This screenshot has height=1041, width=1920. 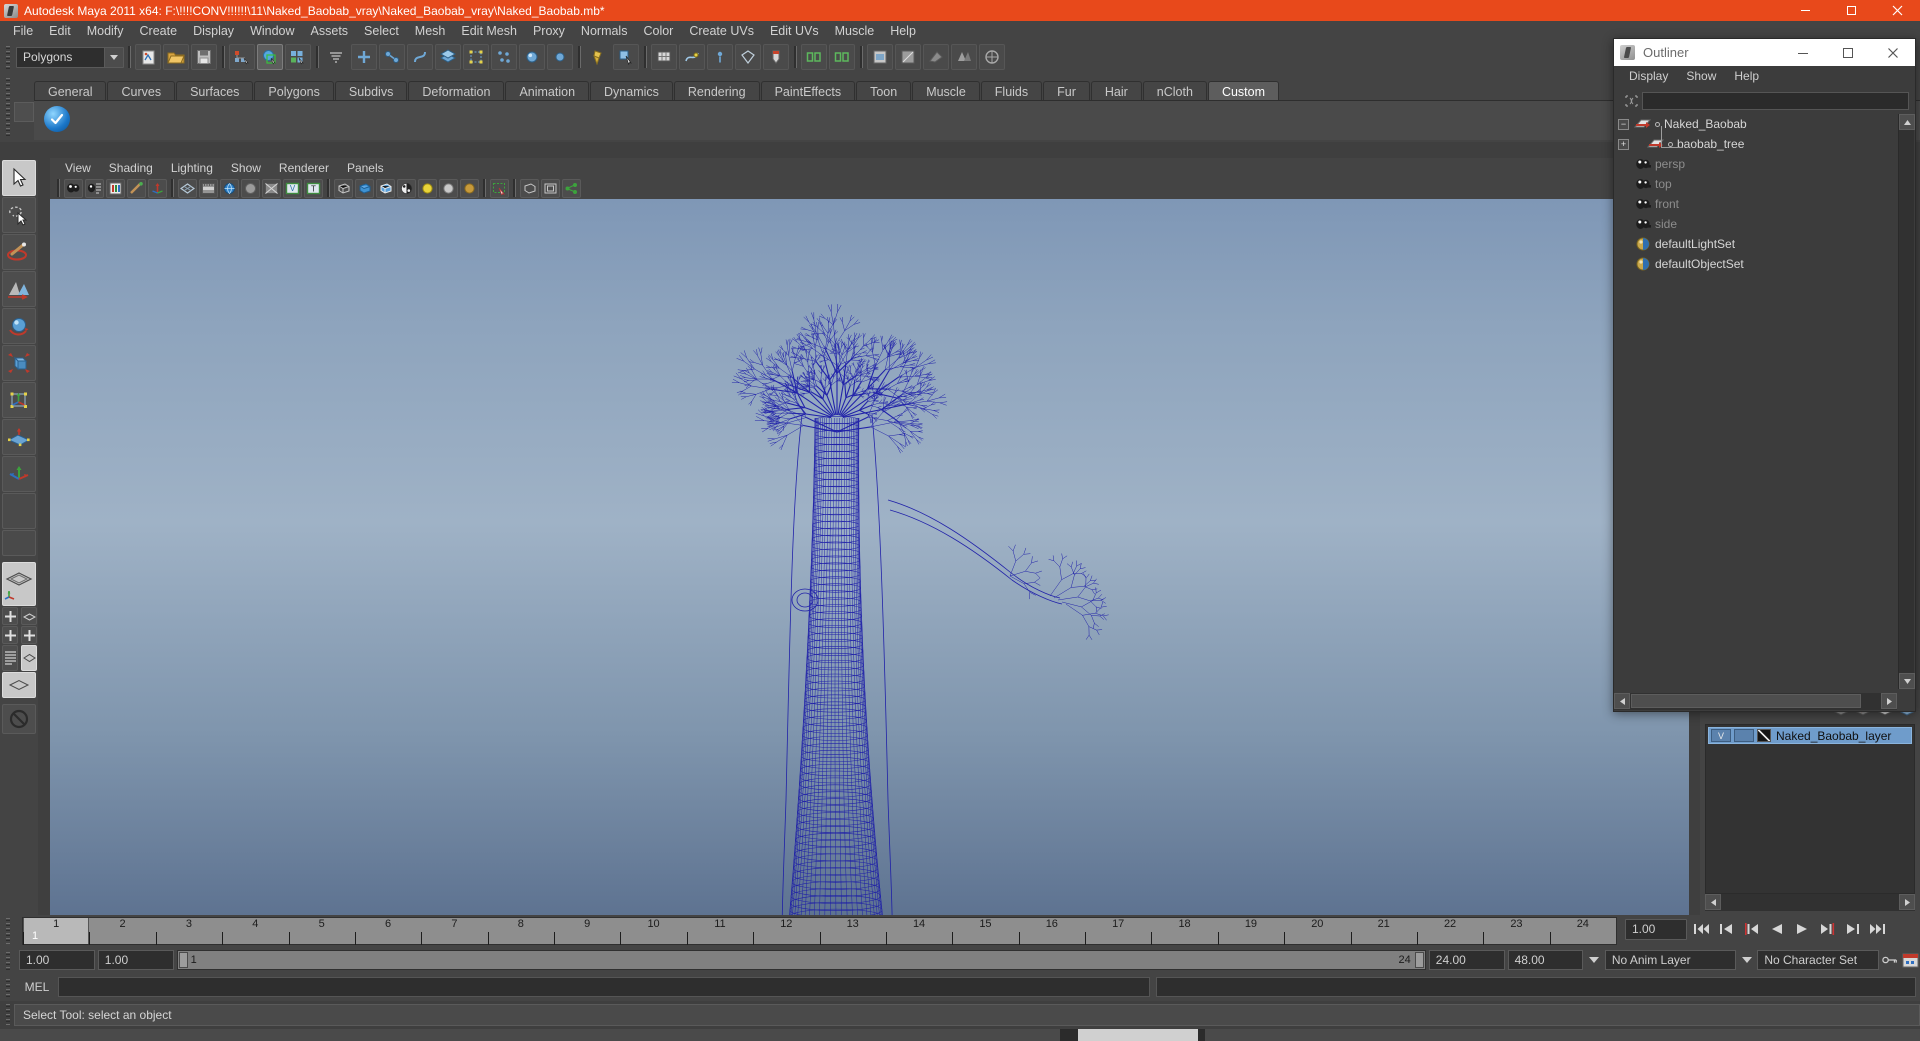 I want to click on anim-layer-chevron-down-icon, so click(x=1594, y=960).